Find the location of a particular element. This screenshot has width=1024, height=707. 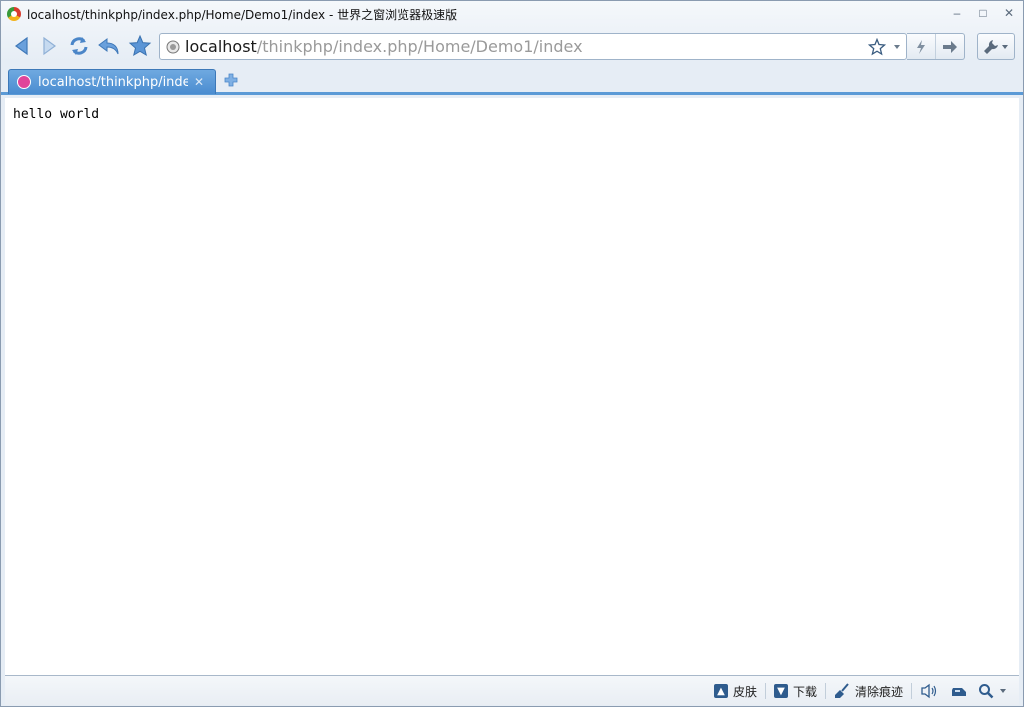

tab-strip: localhost/thinkphp/index.p ✕ is located at coordinates (512, 81).